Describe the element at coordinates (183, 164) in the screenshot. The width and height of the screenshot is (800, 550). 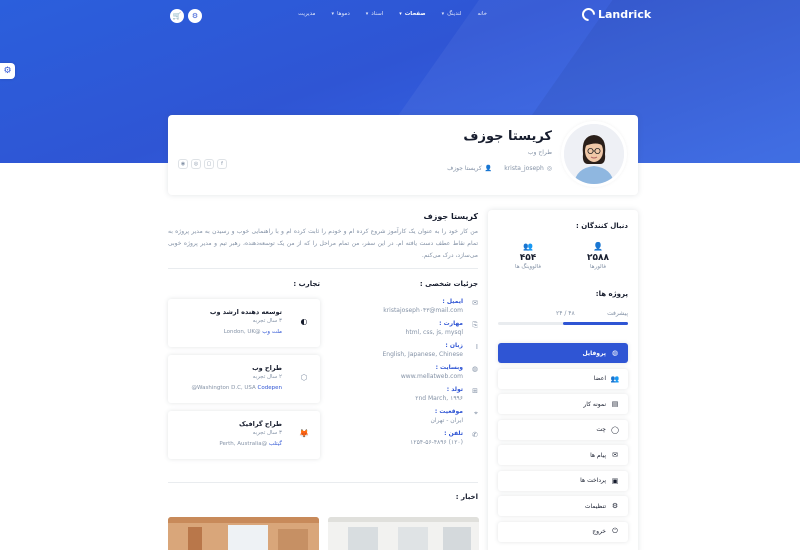
I see `dribbble-icon: ◉` at that location.